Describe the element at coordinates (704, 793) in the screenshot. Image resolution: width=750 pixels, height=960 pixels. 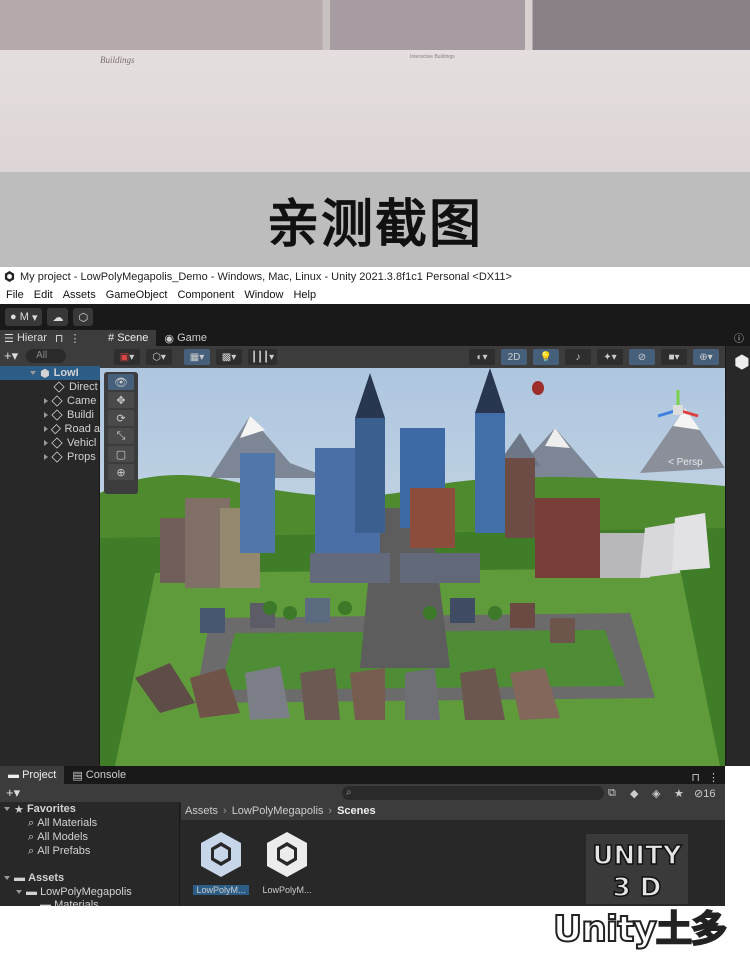
I see `hidden-packages-toggle: ⊘16` at that location.